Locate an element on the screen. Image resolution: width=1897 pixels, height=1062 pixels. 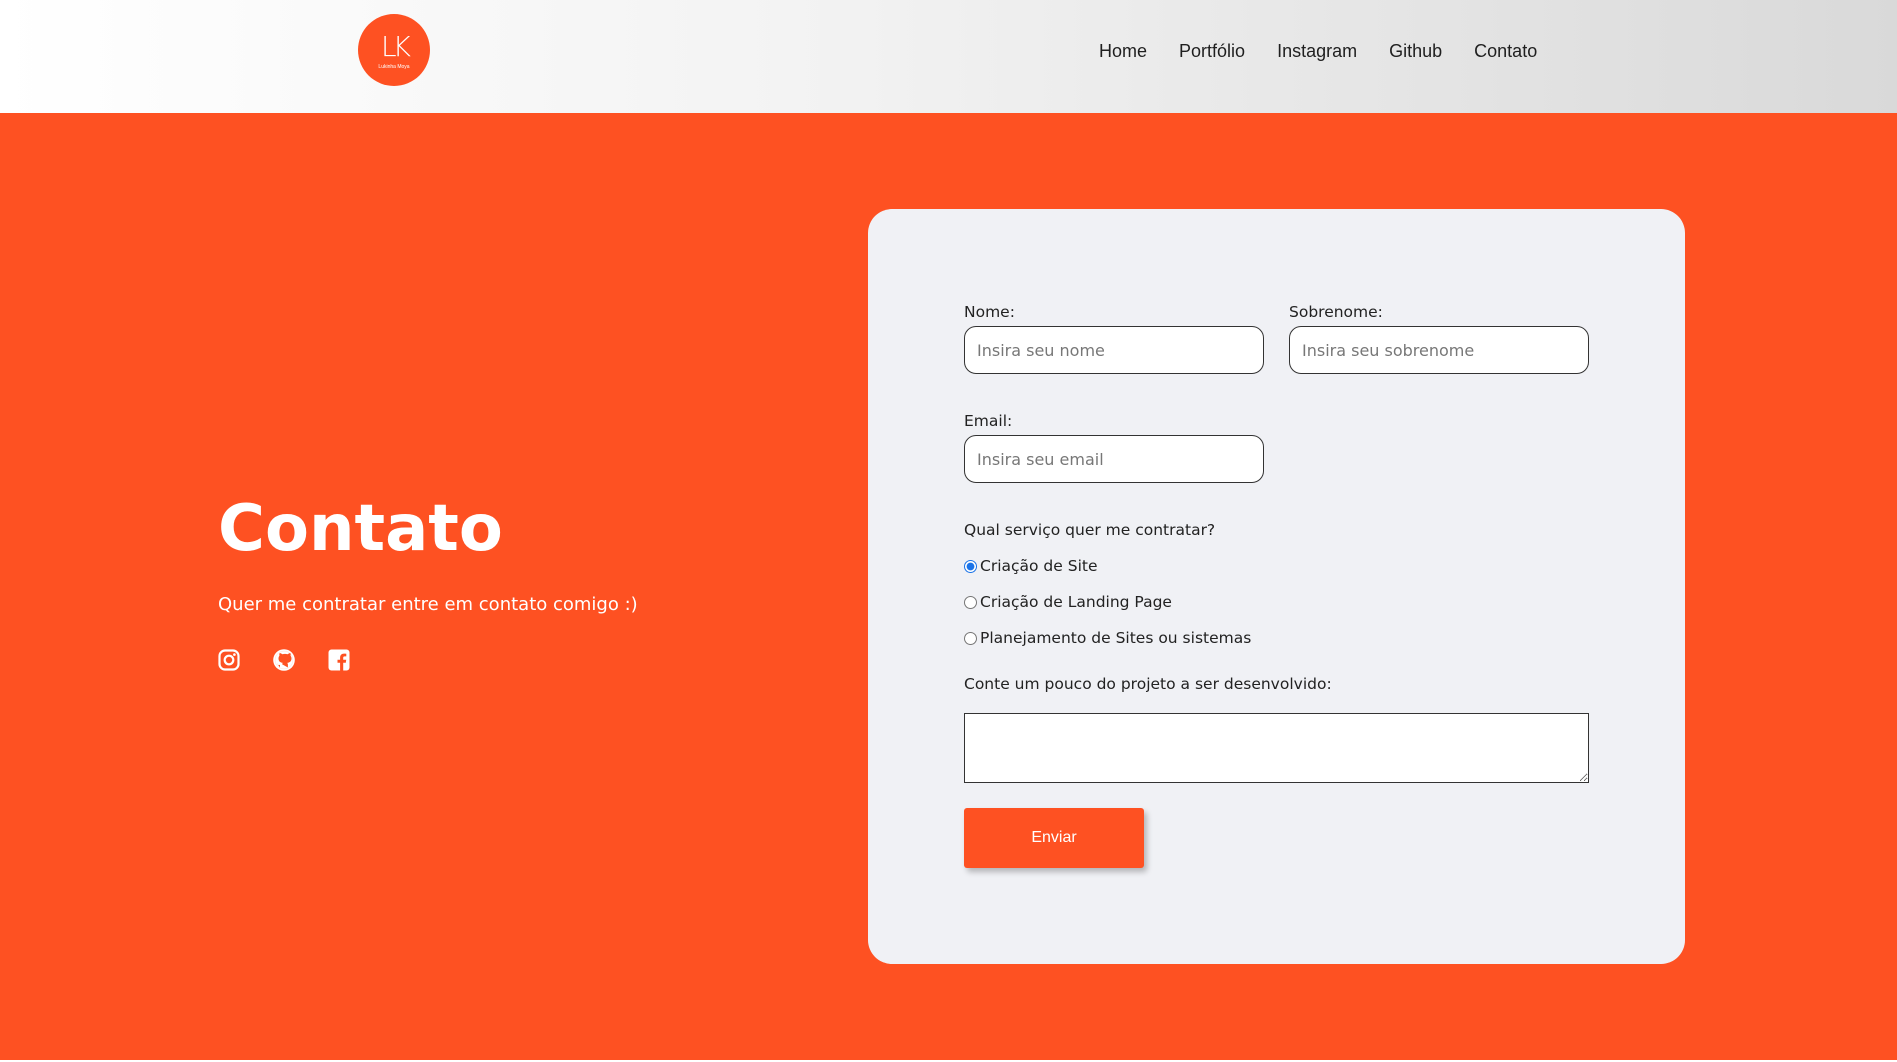
service-option-landing-page: Criação de Landing Page is located at coordinates (1068, 602).